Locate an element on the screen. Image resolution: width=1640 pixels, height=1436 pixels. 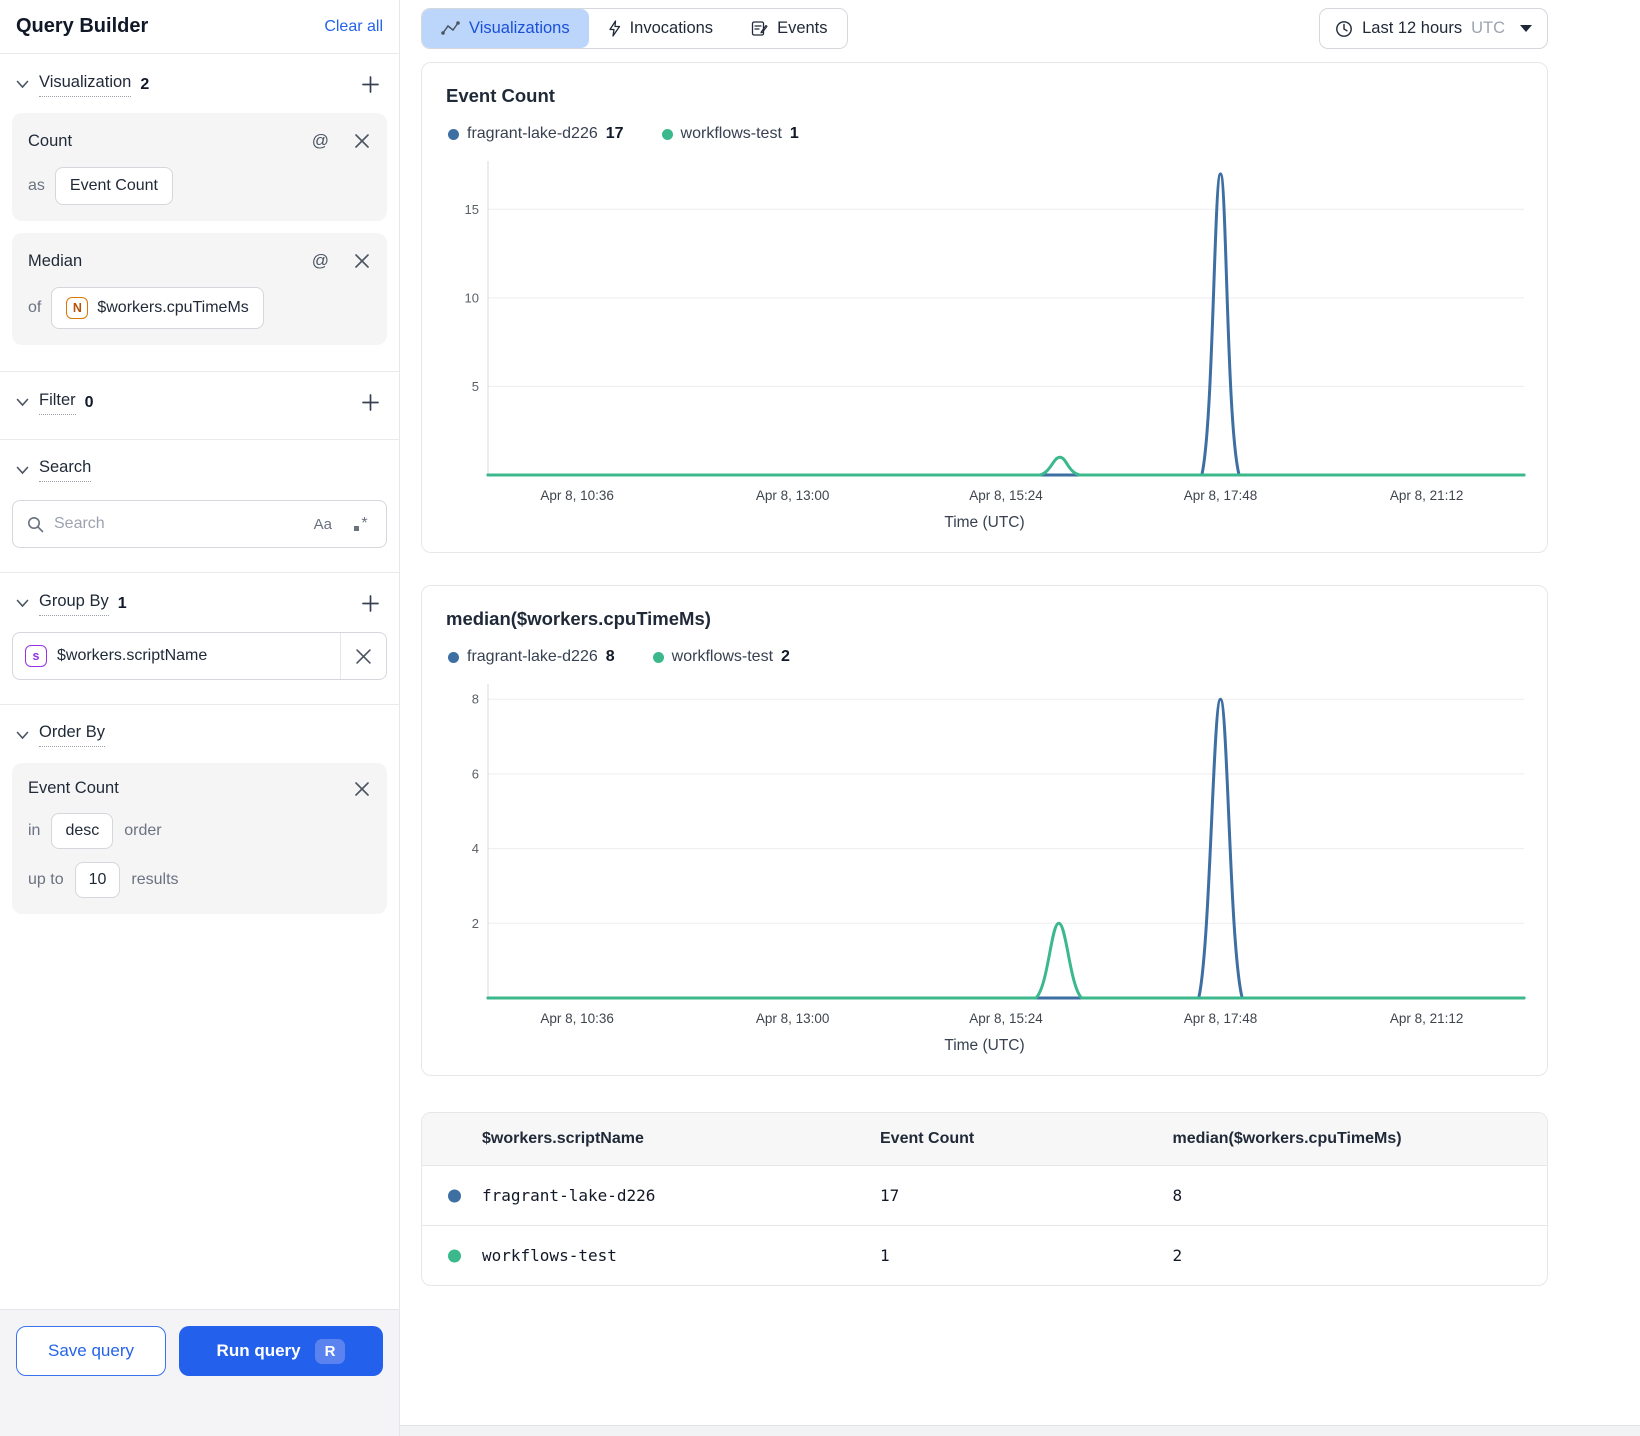
group-by-field: s $workers.scriptName is located at coordinates (199, 656).